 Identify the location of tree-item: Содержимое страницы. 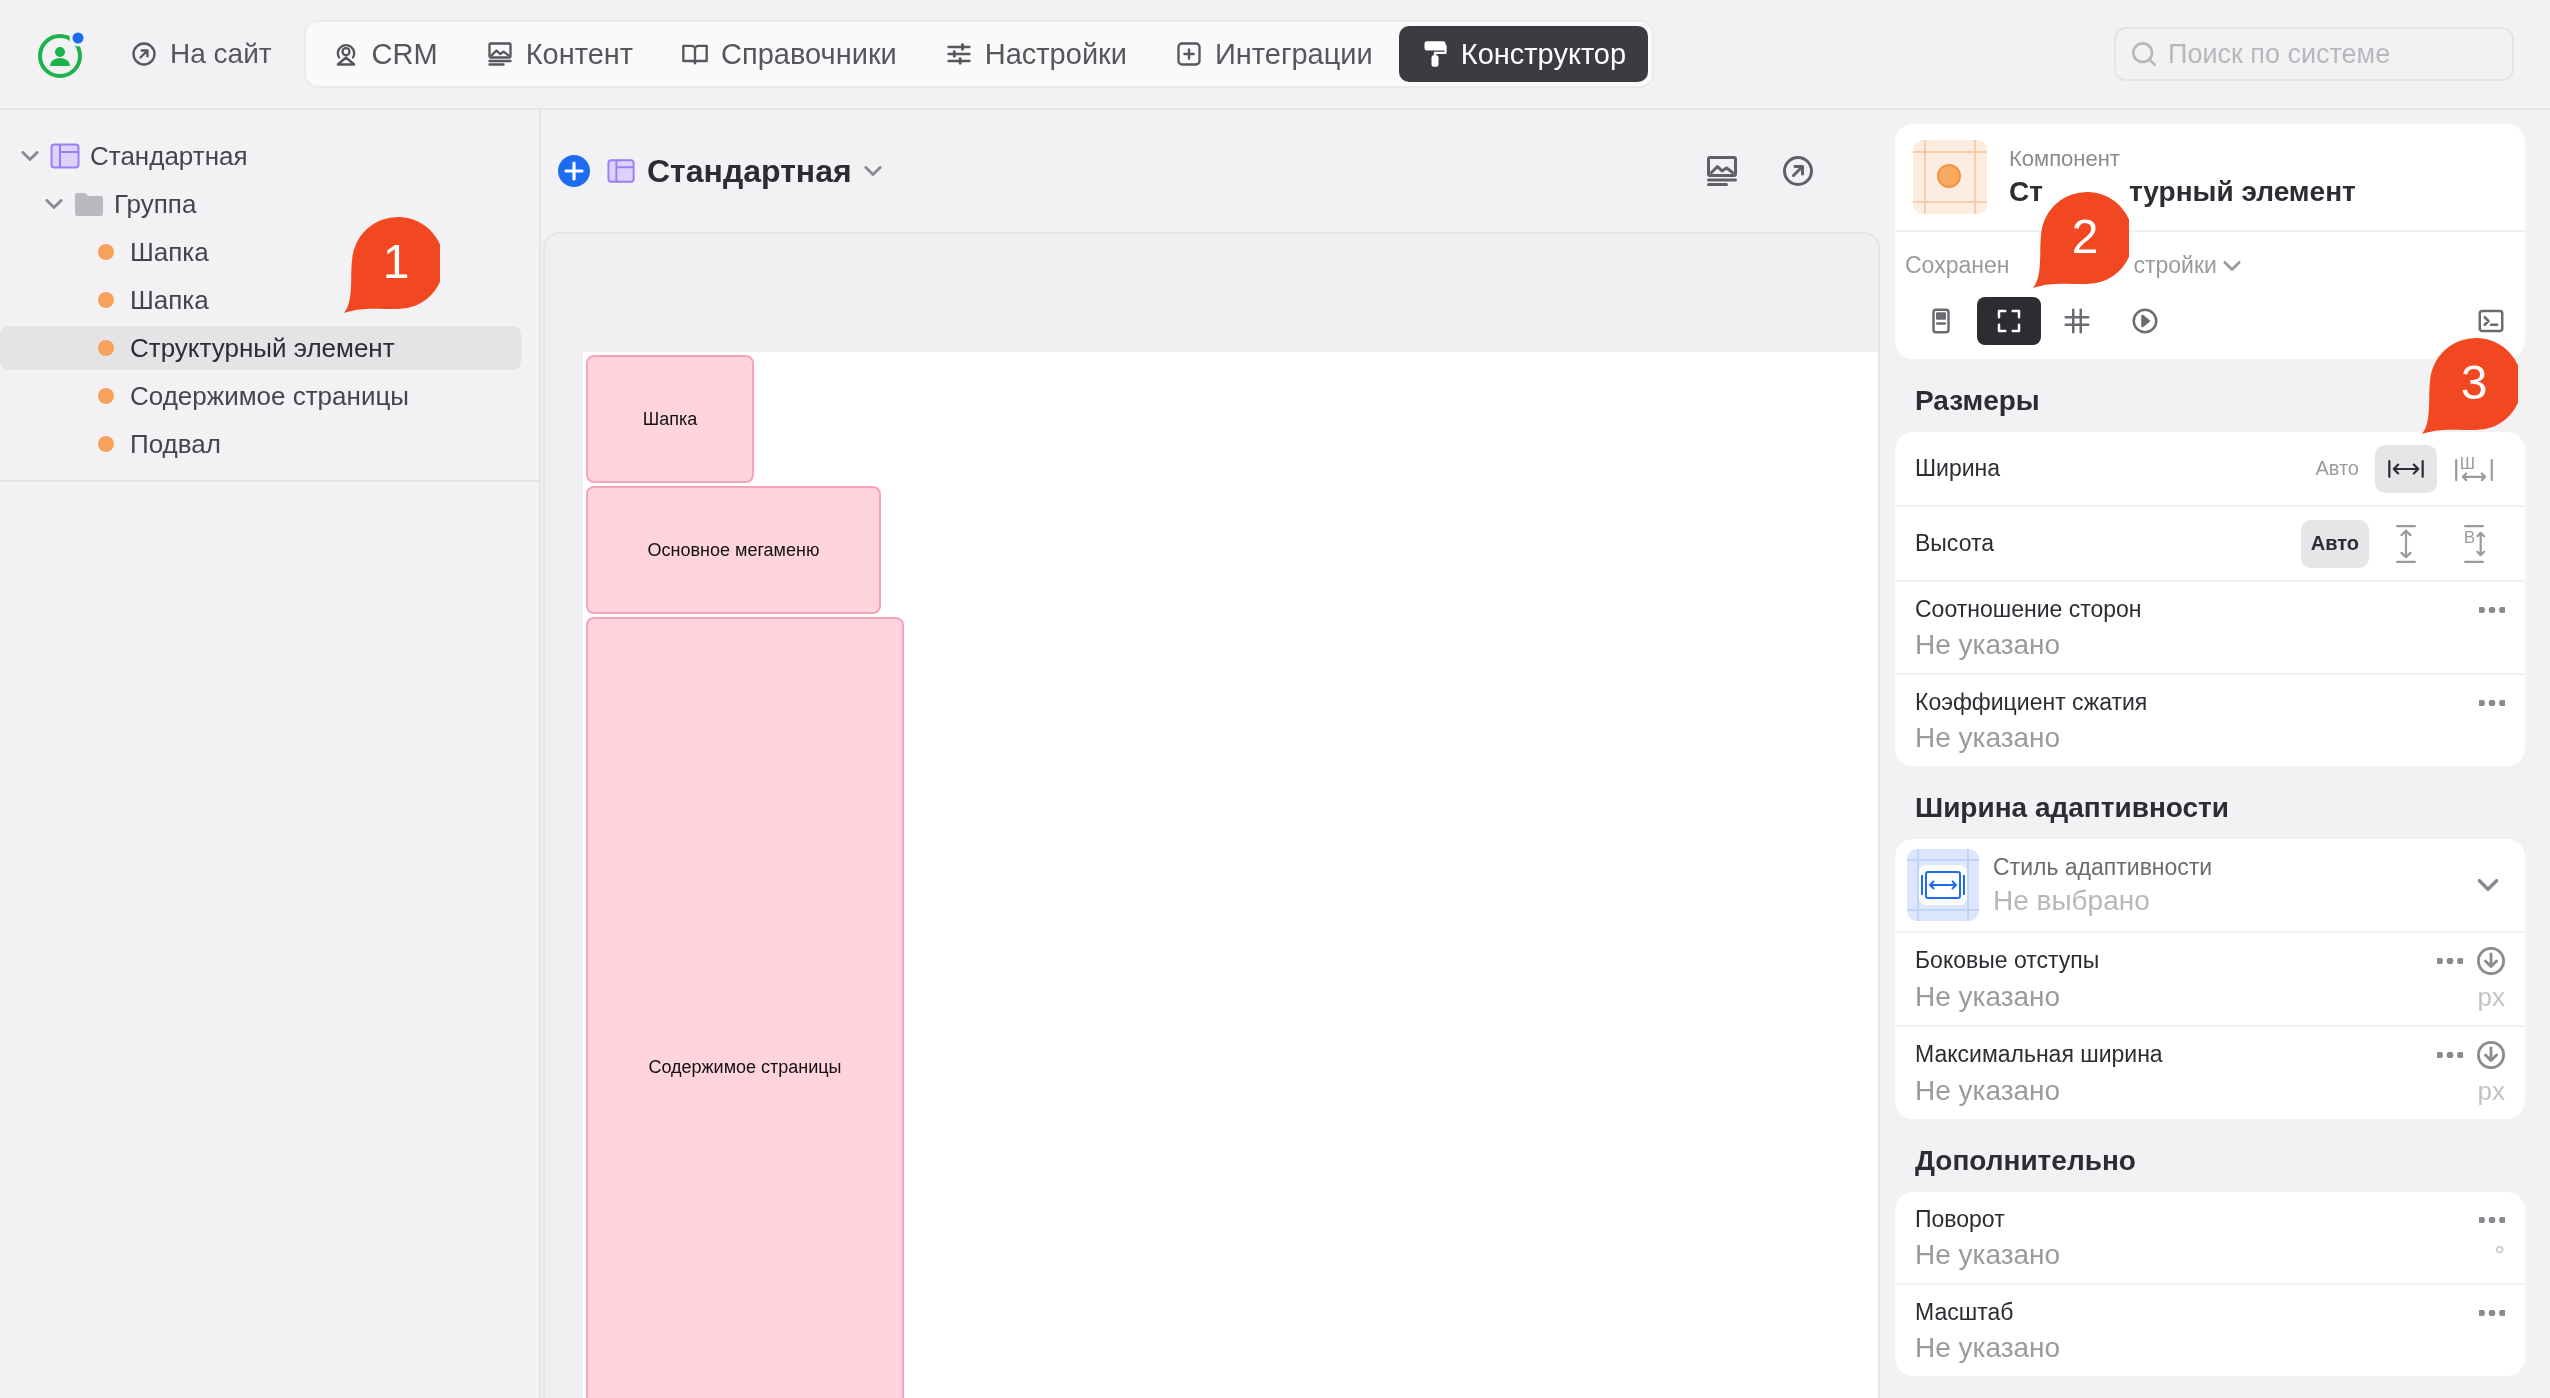
(210, 396).